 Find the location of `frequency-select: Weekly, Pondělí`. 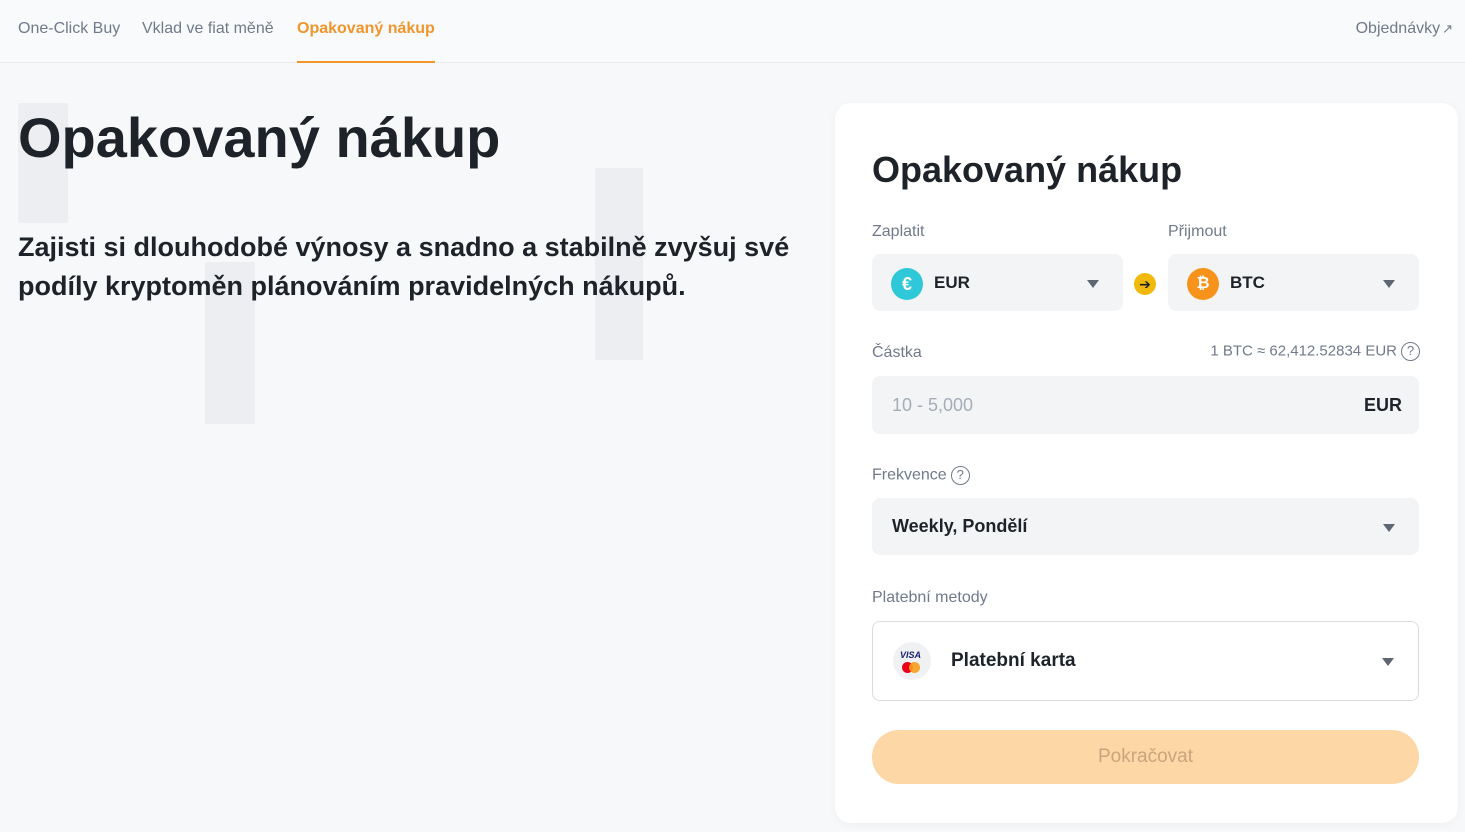

frequency-select: Weekly, Pondělí is located at coordinates (1145, 526).